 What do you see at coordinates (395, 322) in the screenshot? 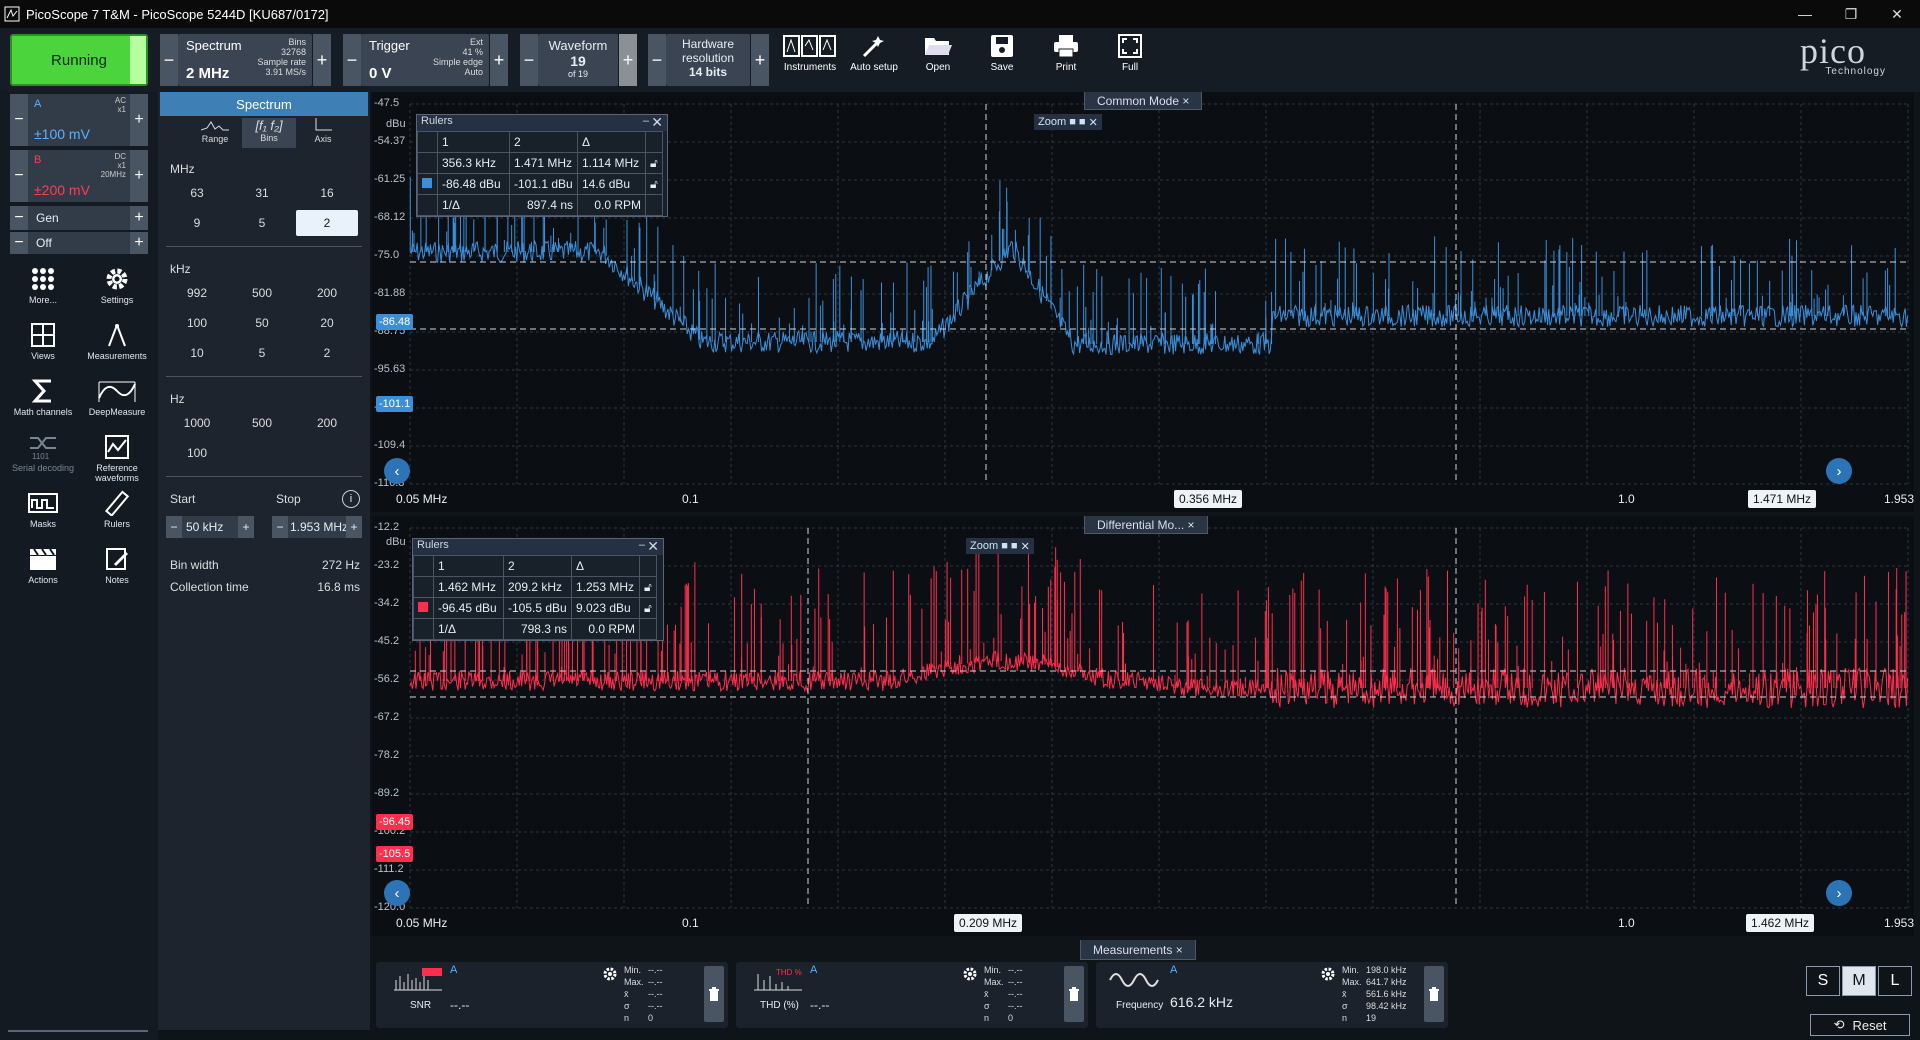
I see `ruler-y1-tag: -86.48` at bounding box center [395, 322].